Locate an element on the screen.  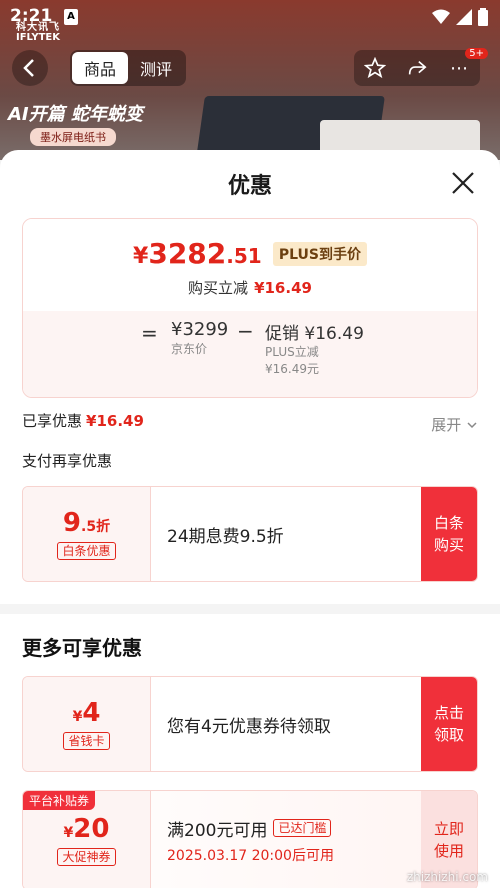
claim-button: 点击领取 is located at coordinates (449, 724).